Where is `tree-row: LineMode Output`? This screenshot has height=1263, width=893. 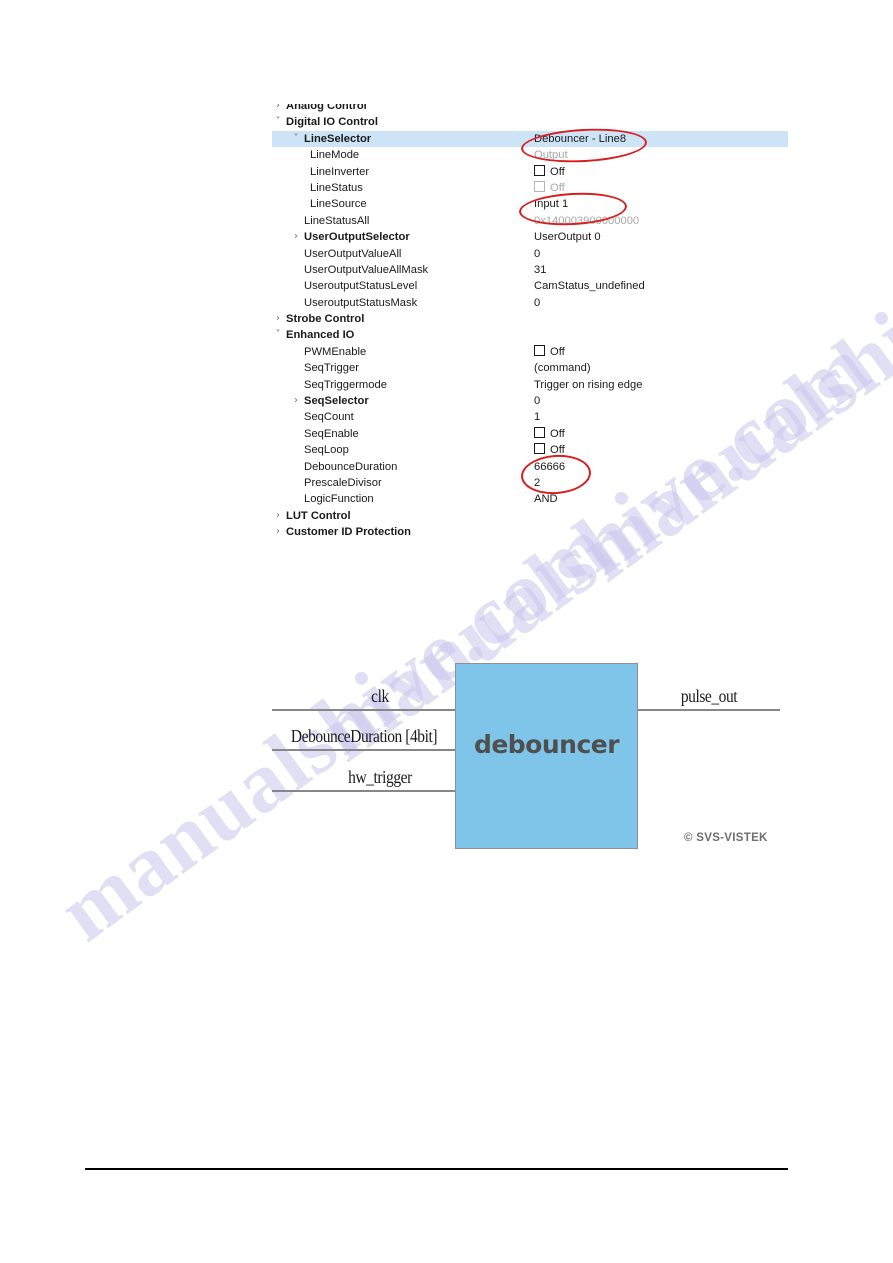 tree-row: LineMode Output is located at coordinates (530, 155).